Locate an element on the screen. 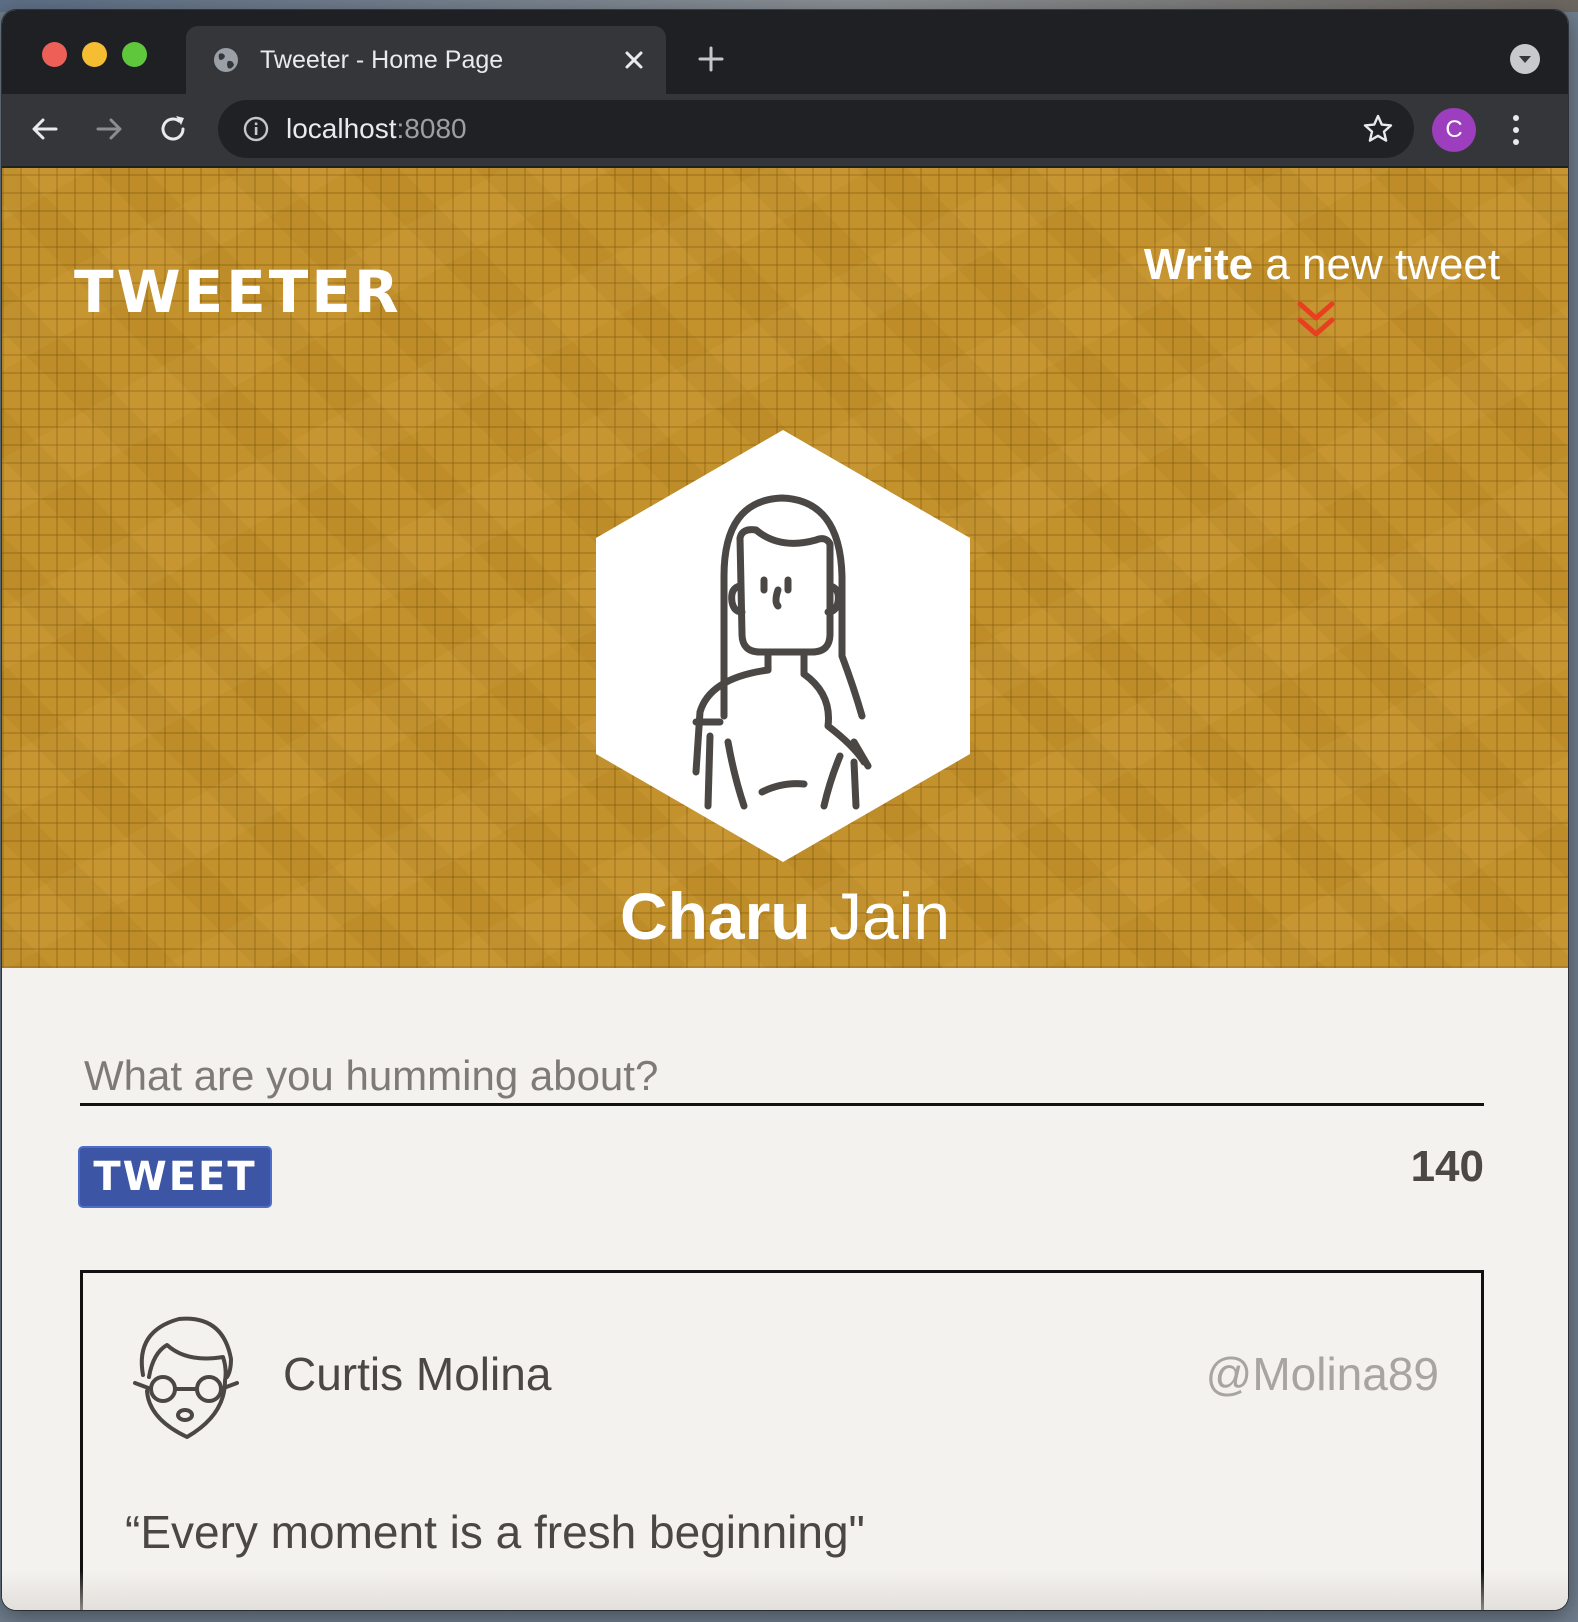  profile-last-name: Jain is located at coordinates (880, 916).